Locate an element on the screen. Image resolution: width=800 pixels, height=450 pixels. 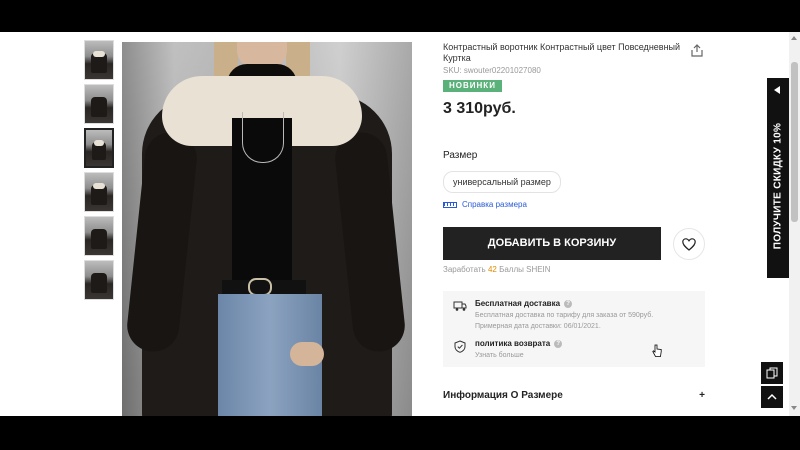
truck-icon is located at coordinates (460, 306).